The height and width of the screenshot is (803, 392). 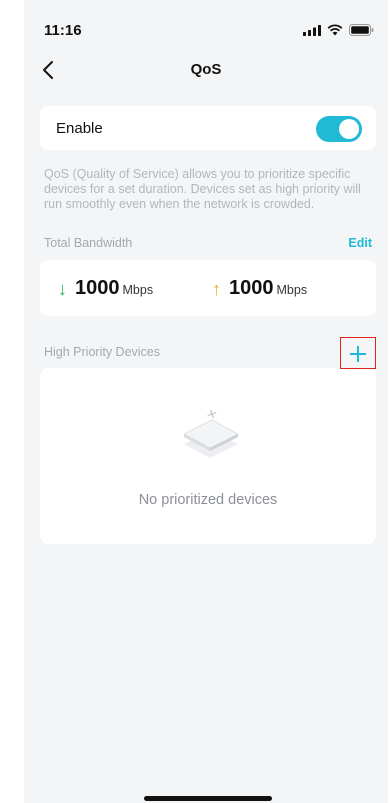 I want to click on home-indicator, so click(x=208, y=798).